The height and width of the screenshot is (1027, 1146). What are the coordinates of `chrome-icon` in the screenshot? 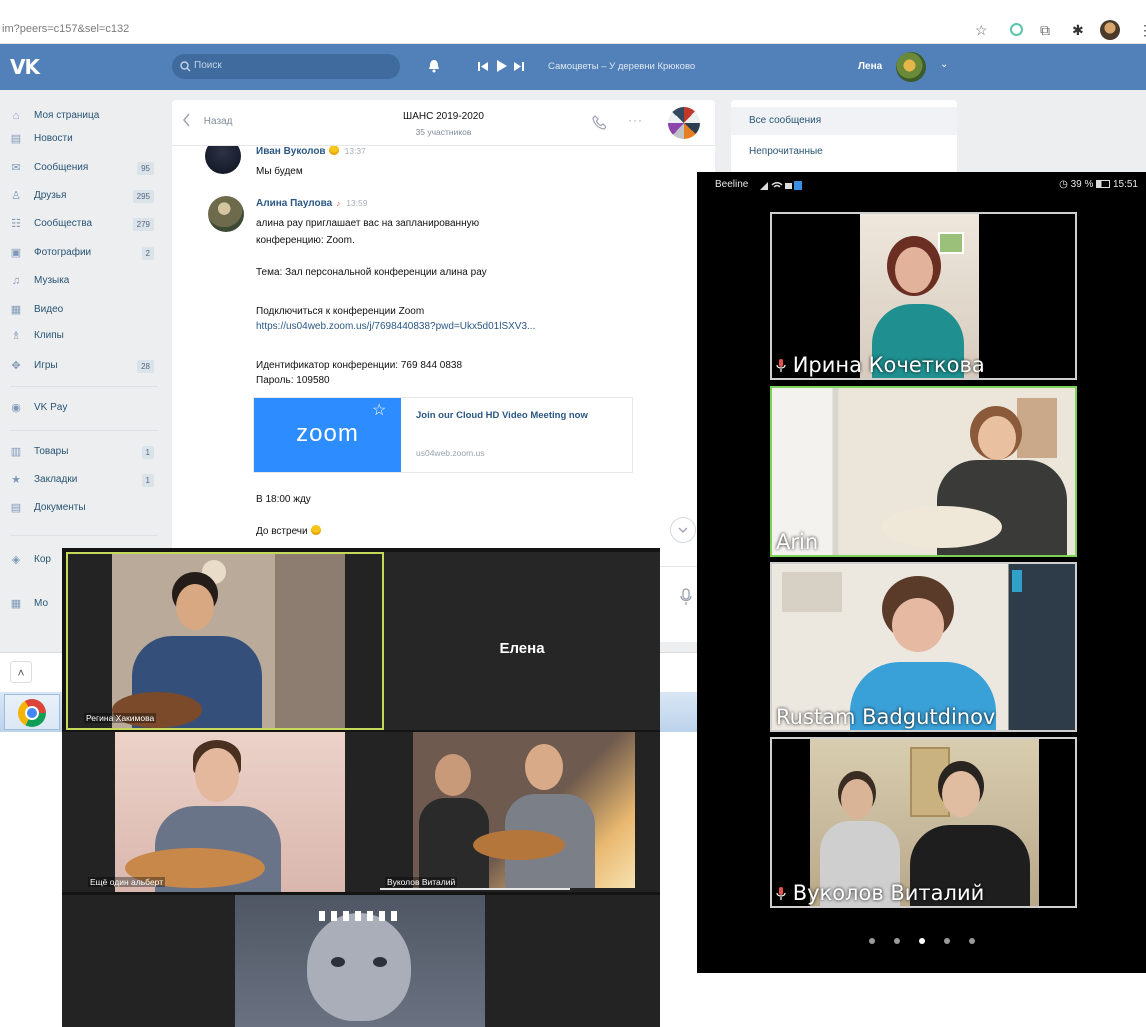 It's located at (32, 713).